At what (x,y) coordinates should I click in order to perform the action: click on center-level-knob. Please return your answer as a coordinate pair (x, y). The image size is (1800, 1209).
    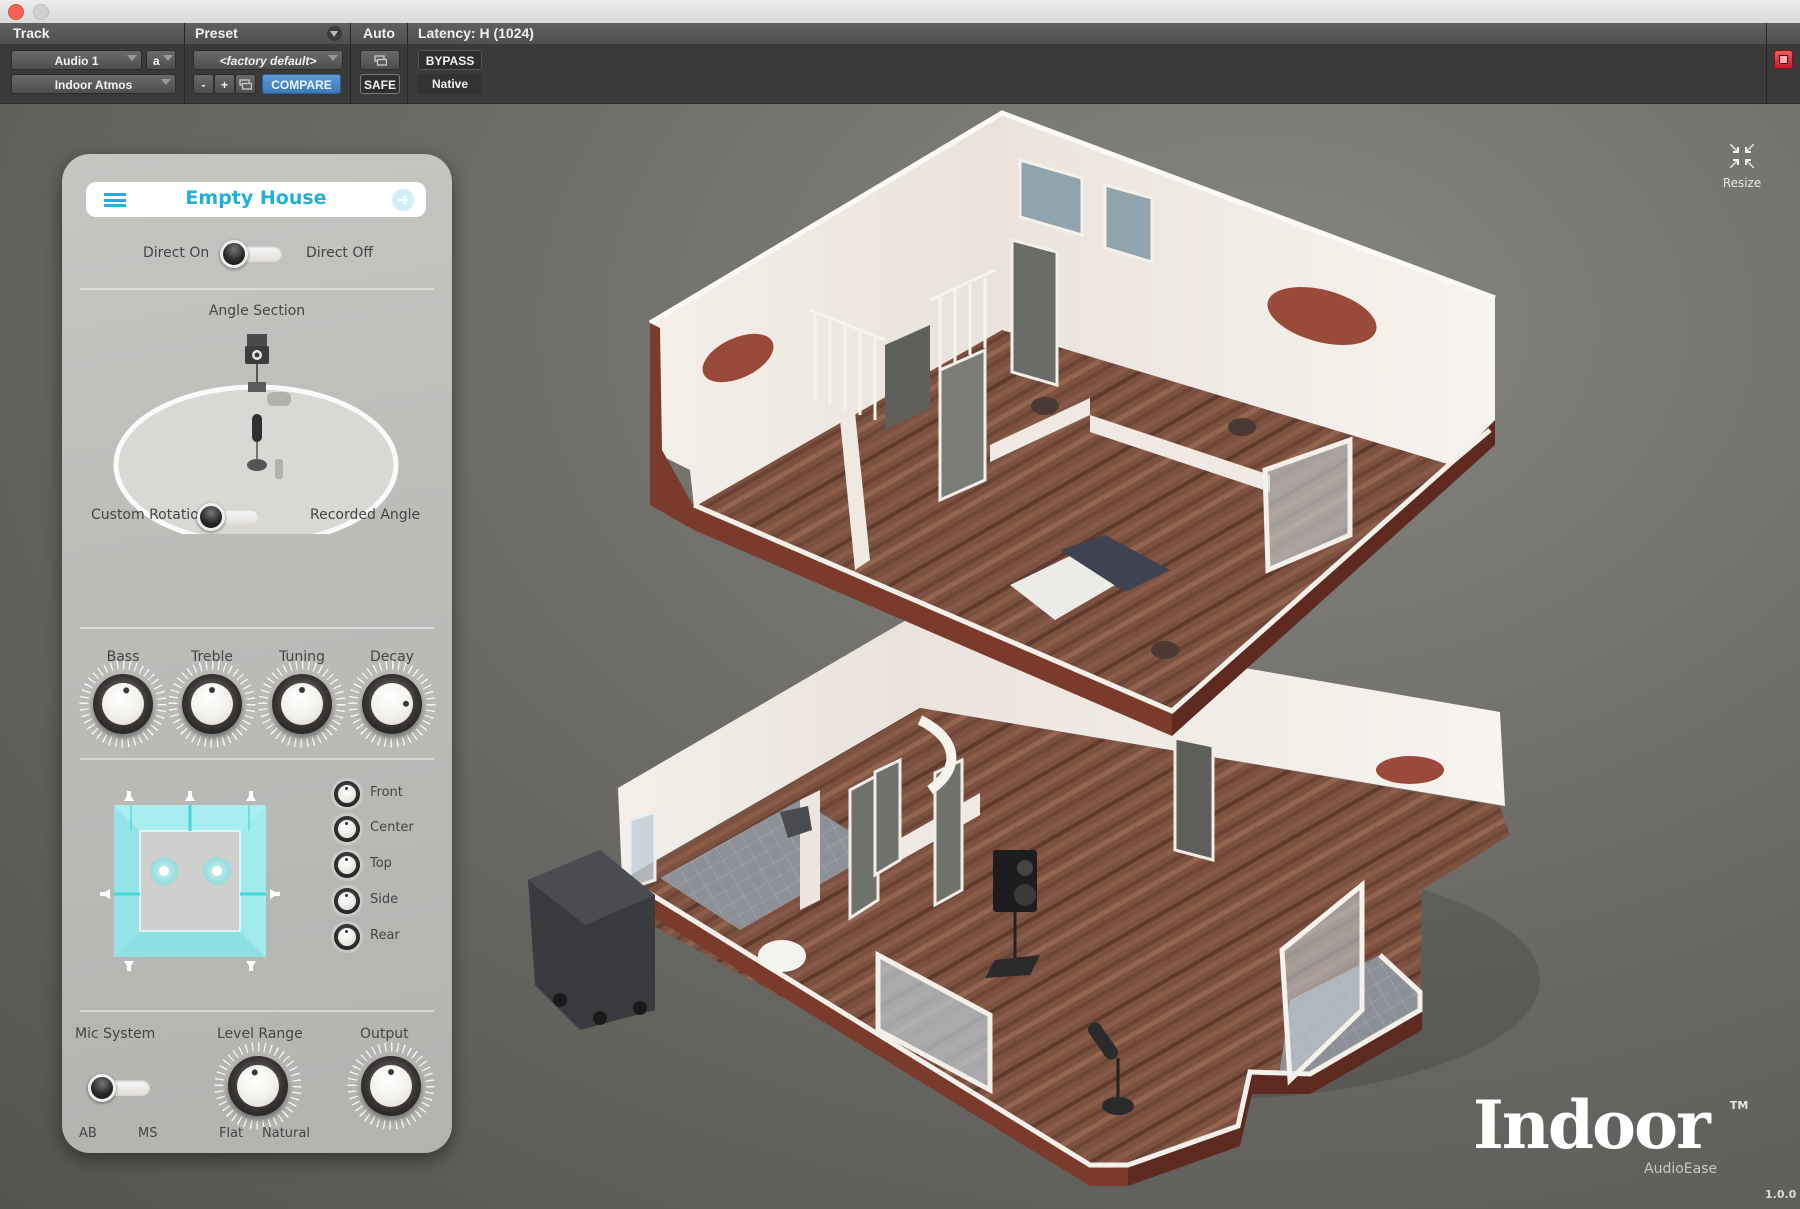
    Looking at the image, I should click on (347, 829).